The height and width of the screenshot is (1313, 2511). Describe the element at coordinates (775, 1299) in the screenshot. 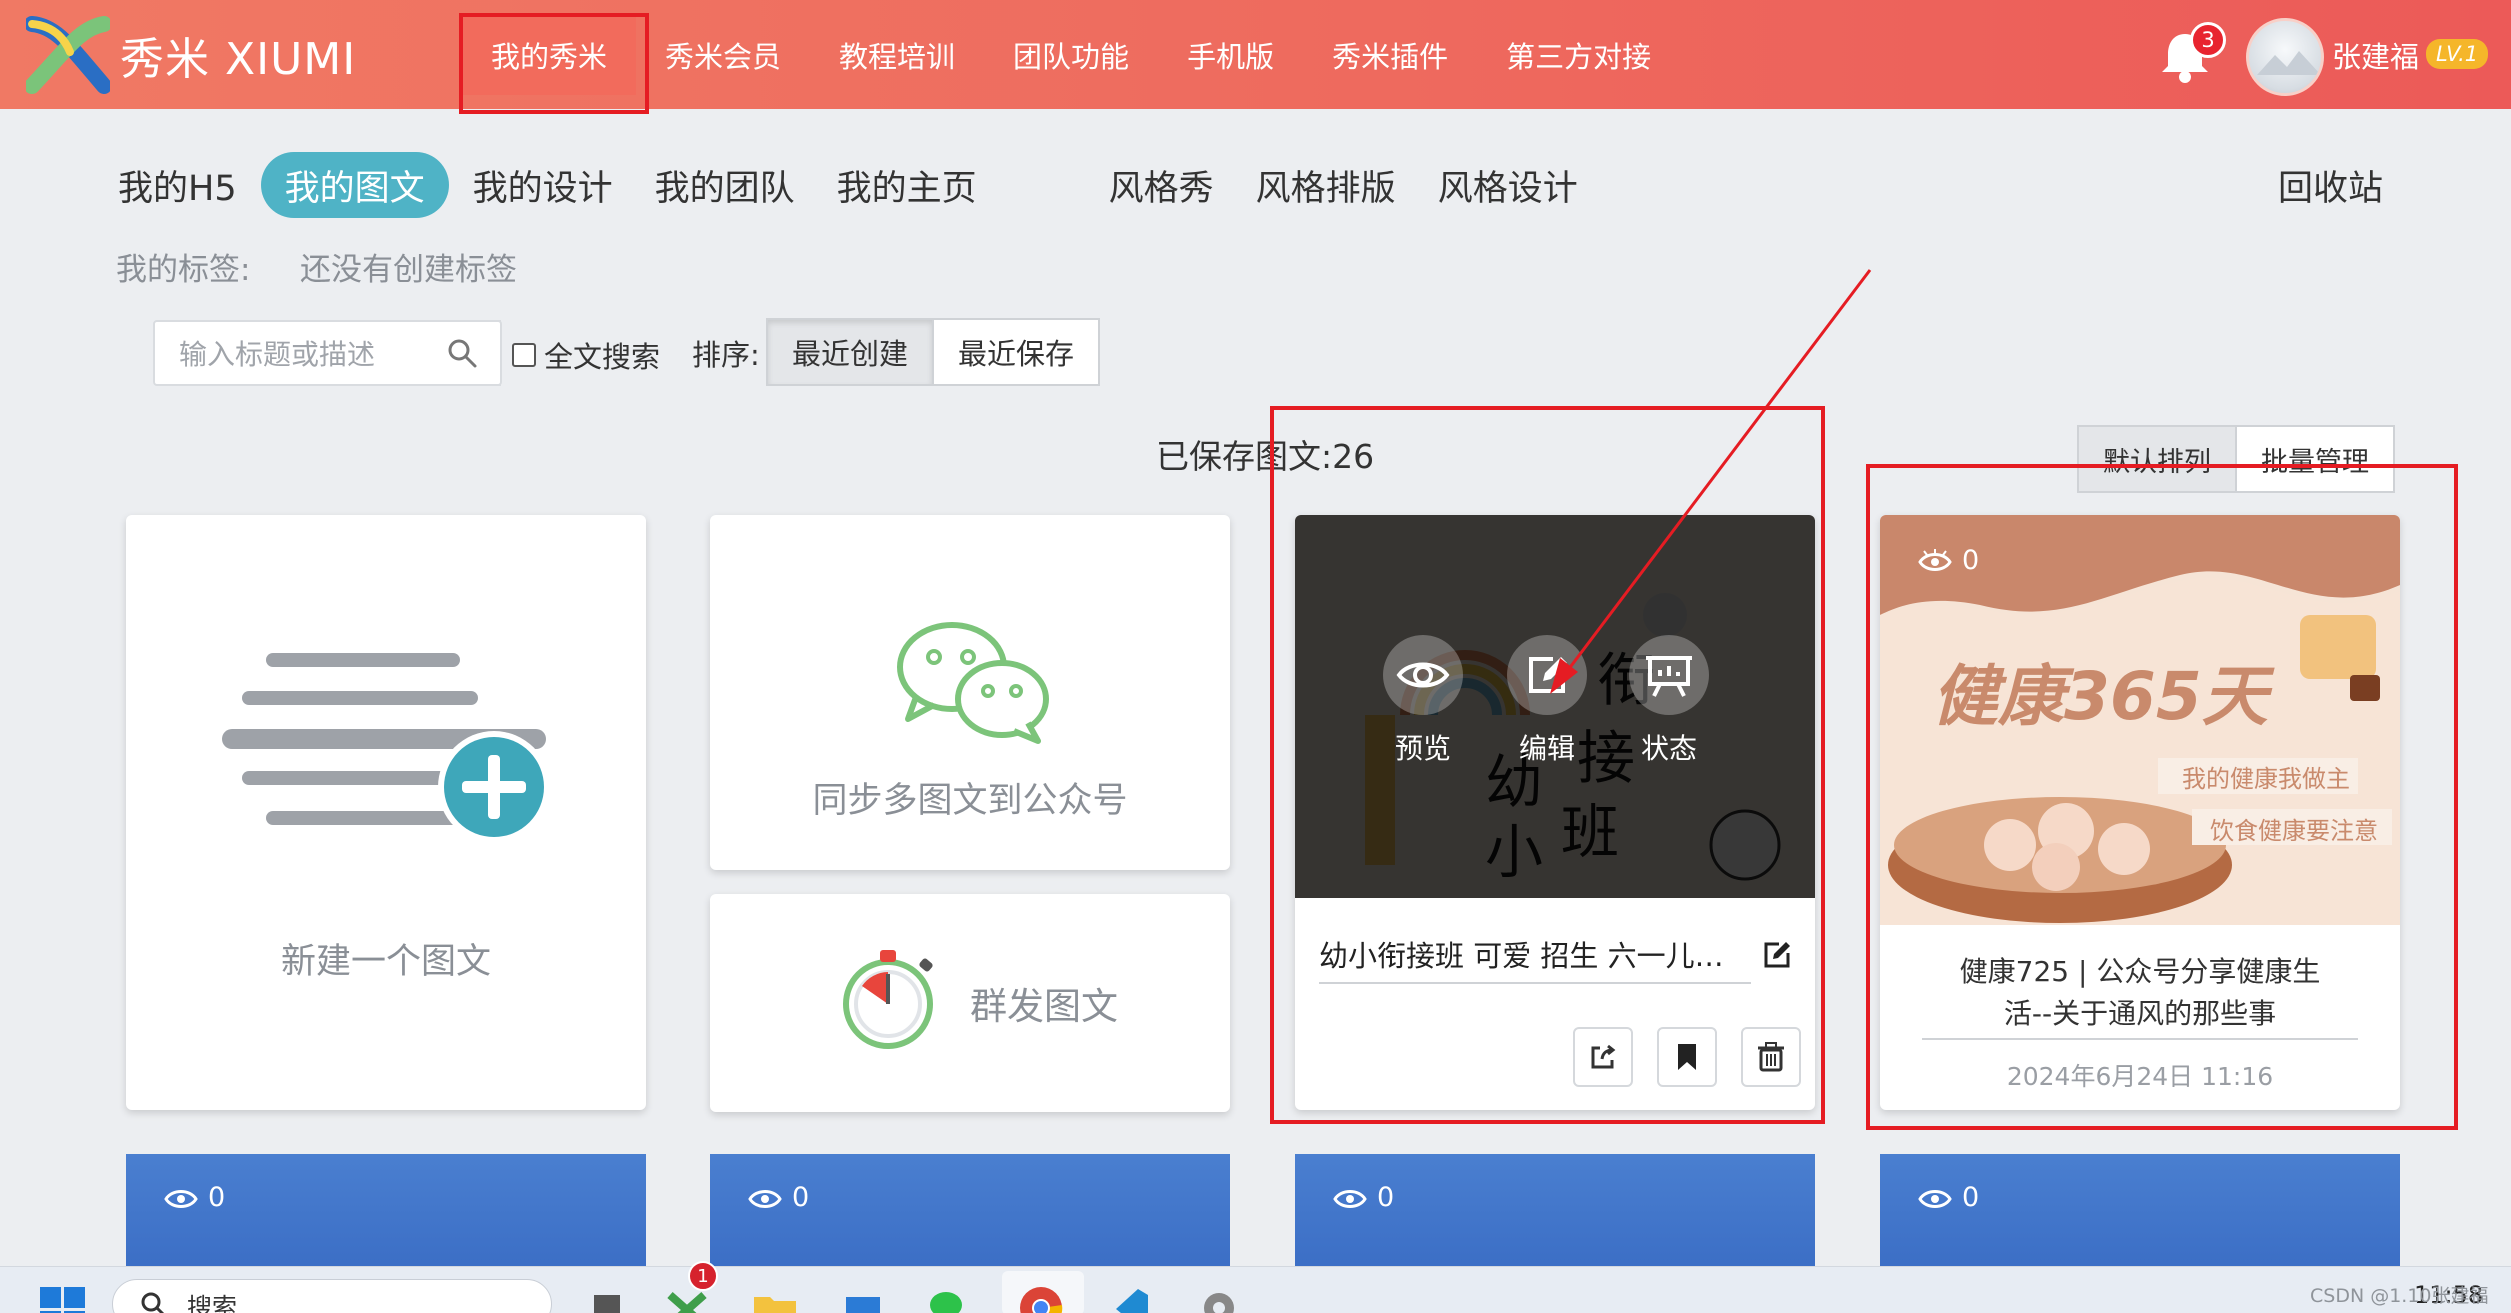

I see `folder-icon` at that location.